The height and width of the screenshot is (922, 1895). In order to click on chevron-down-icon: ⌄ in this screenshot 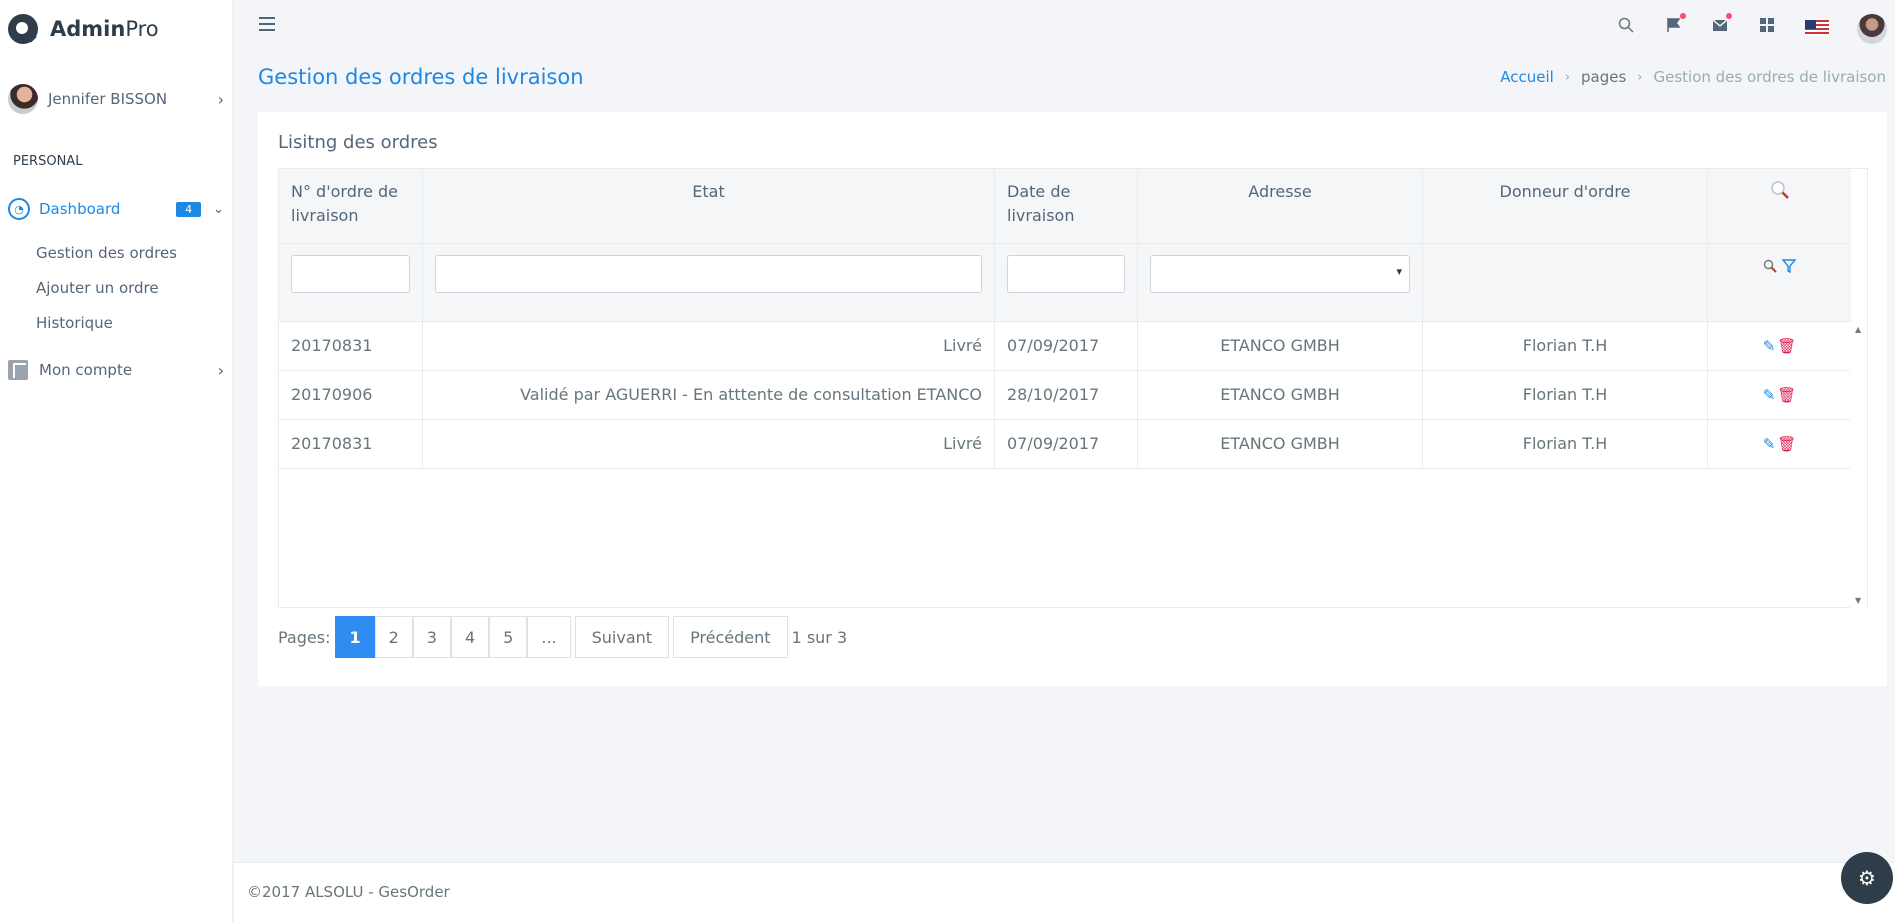, I will do `click(218, 209)`.